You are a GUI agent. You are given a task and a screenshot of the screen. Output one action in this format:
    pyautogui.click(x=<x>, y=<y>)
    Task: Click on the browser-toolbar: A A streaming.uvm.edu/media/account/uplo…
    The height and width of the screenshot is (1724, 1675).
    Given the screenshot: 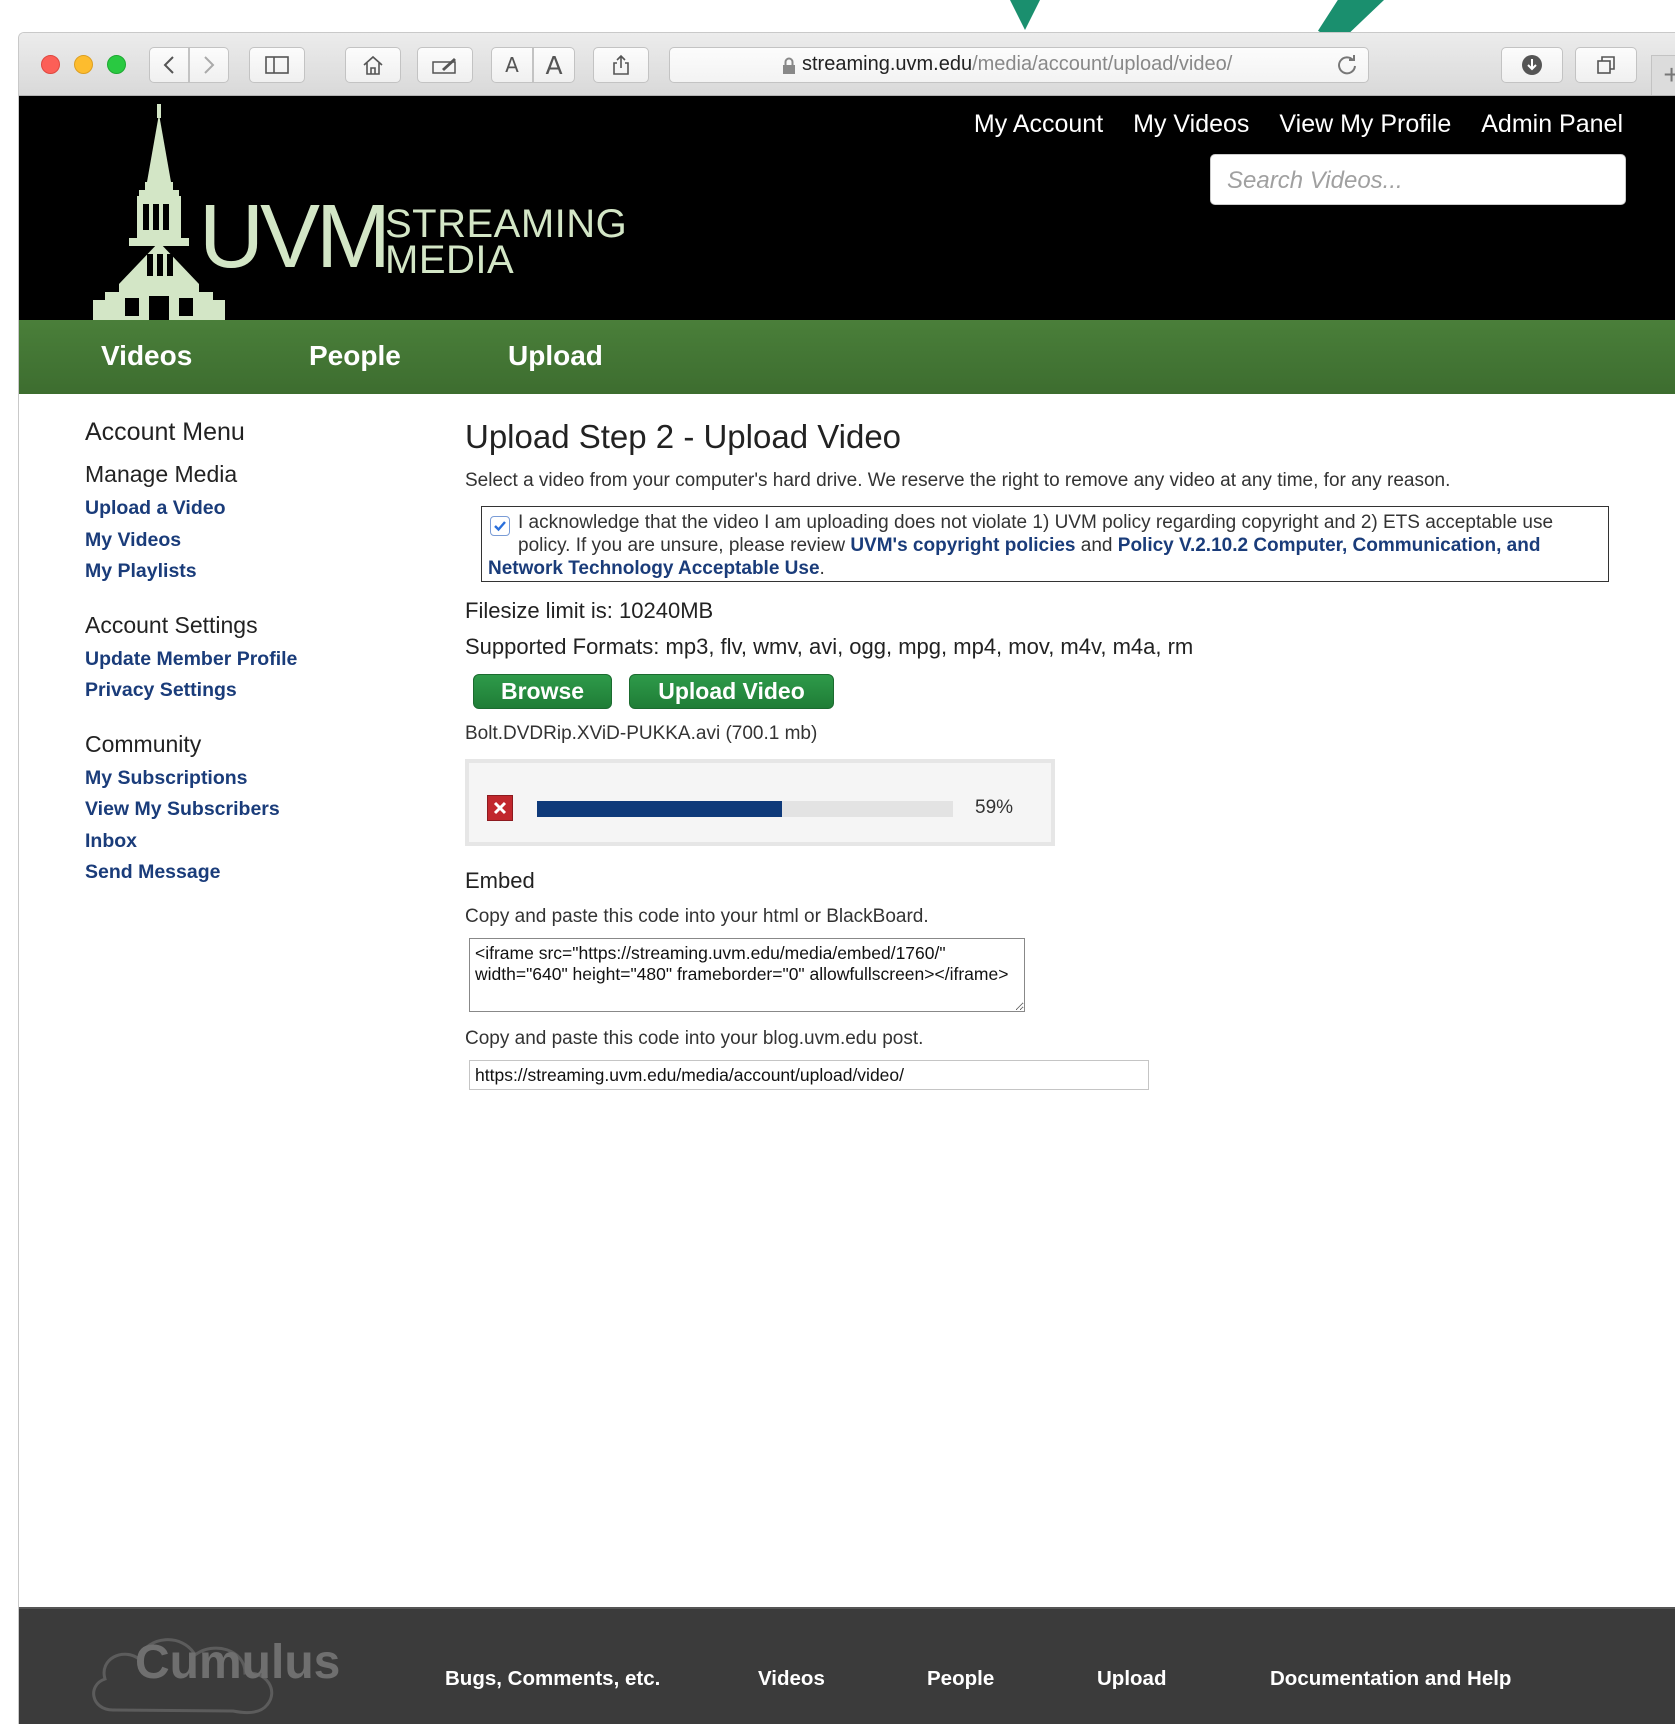 What is the action you would take?
    pyautogui.click(x=847, y=64)
    